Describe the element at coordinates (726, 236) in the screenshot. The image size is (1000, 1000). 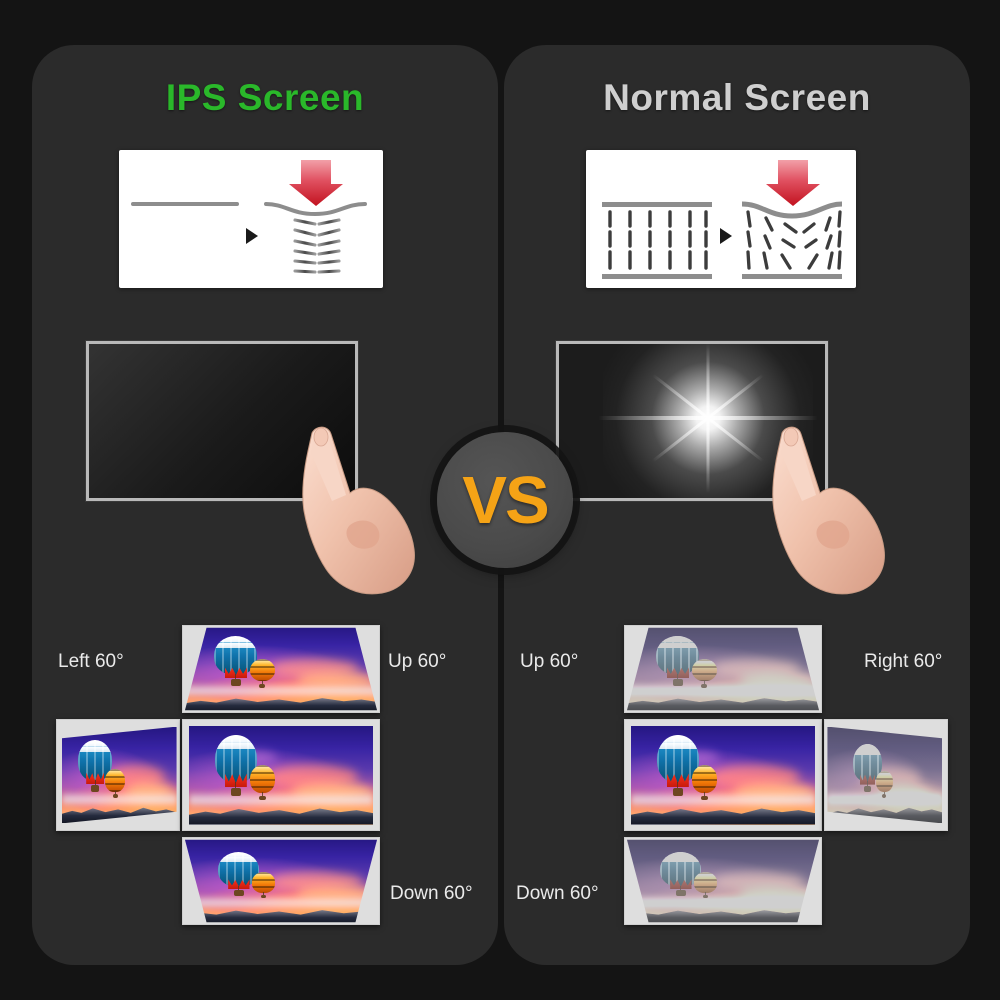
I see `normal-transition-arrow-glyph` at that location.